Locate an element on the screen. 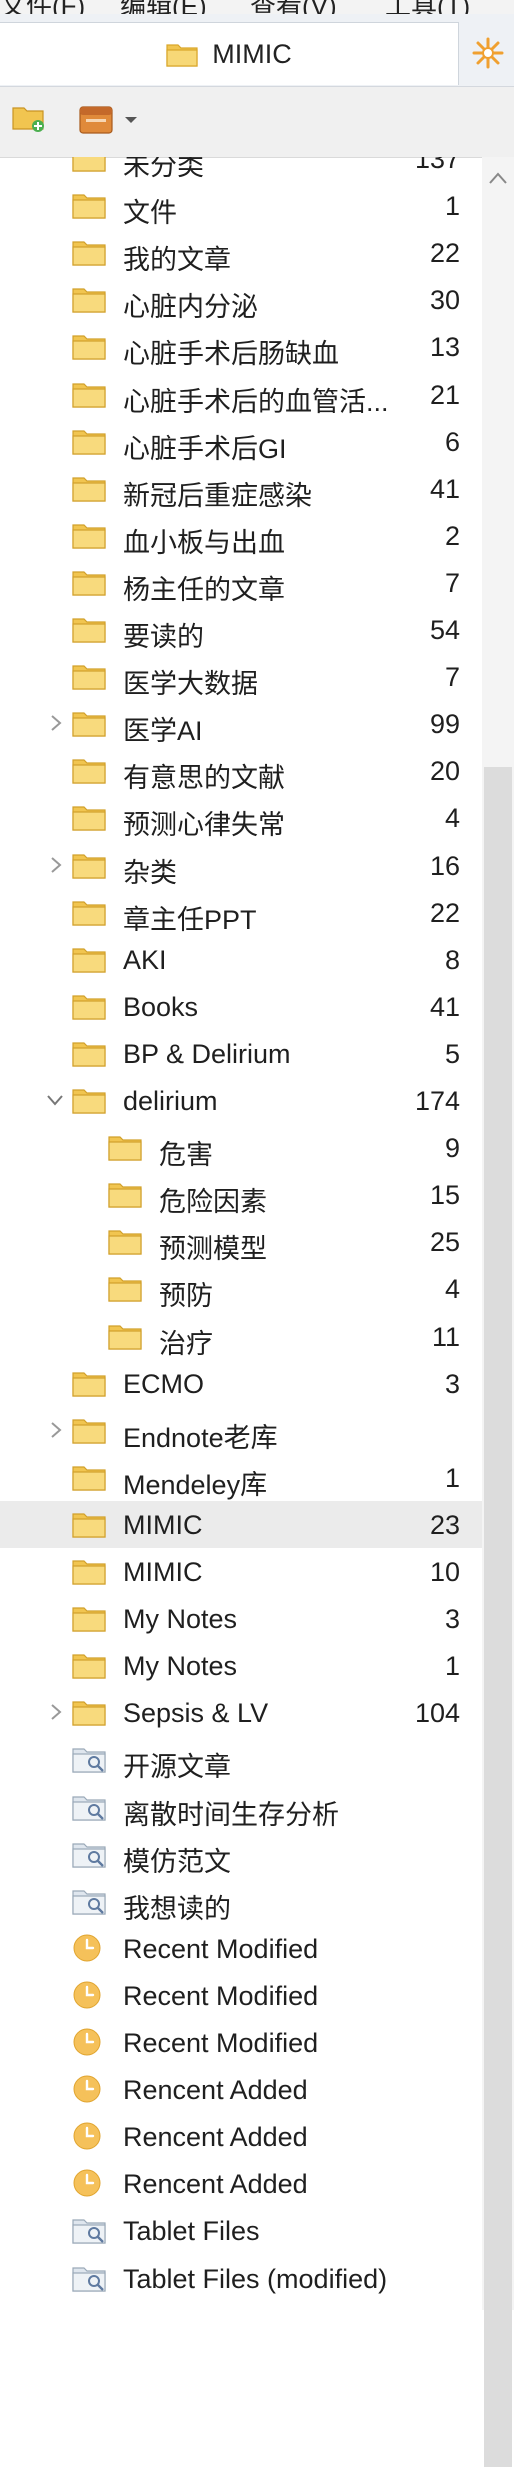 This screenshot has height=2467, width=514. tree-row: 心脏手术后的血管活... 21 is located at coordinates (241, 394).